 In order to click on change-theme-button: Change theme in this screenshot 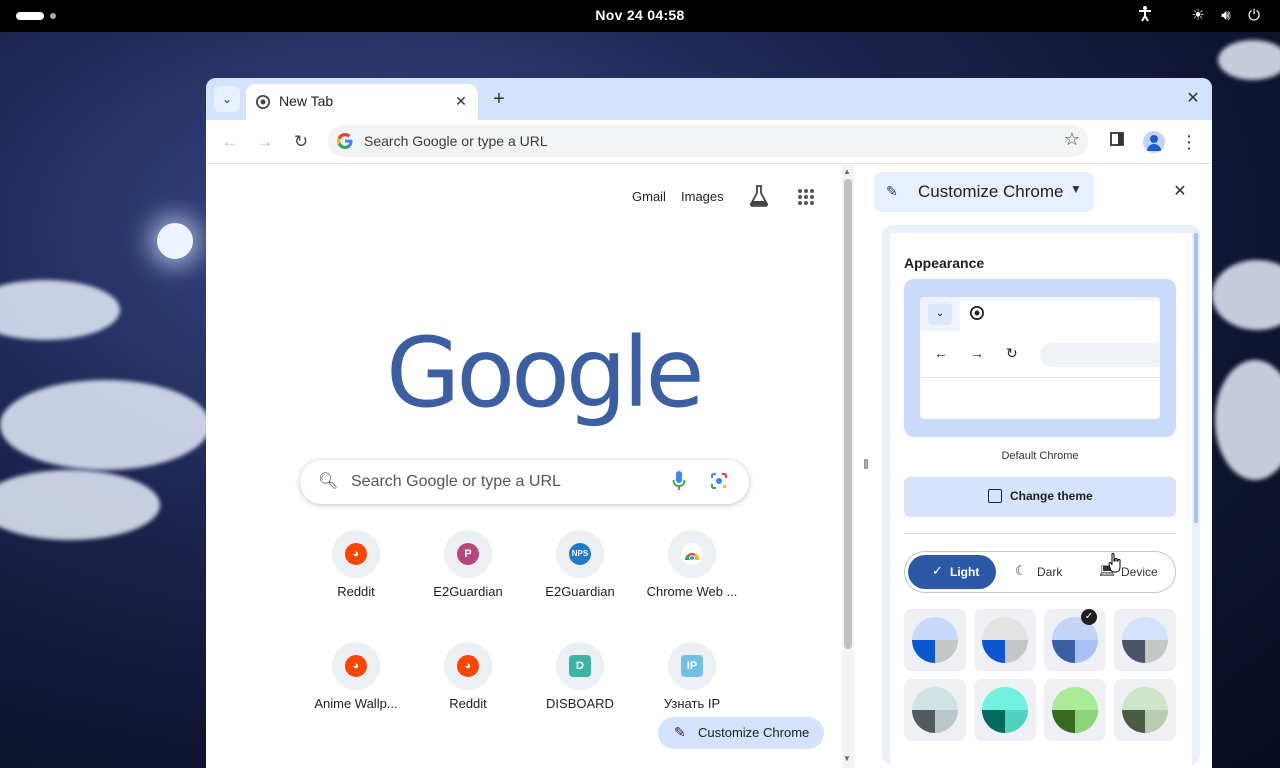, I will do `click(1040, 497)`.